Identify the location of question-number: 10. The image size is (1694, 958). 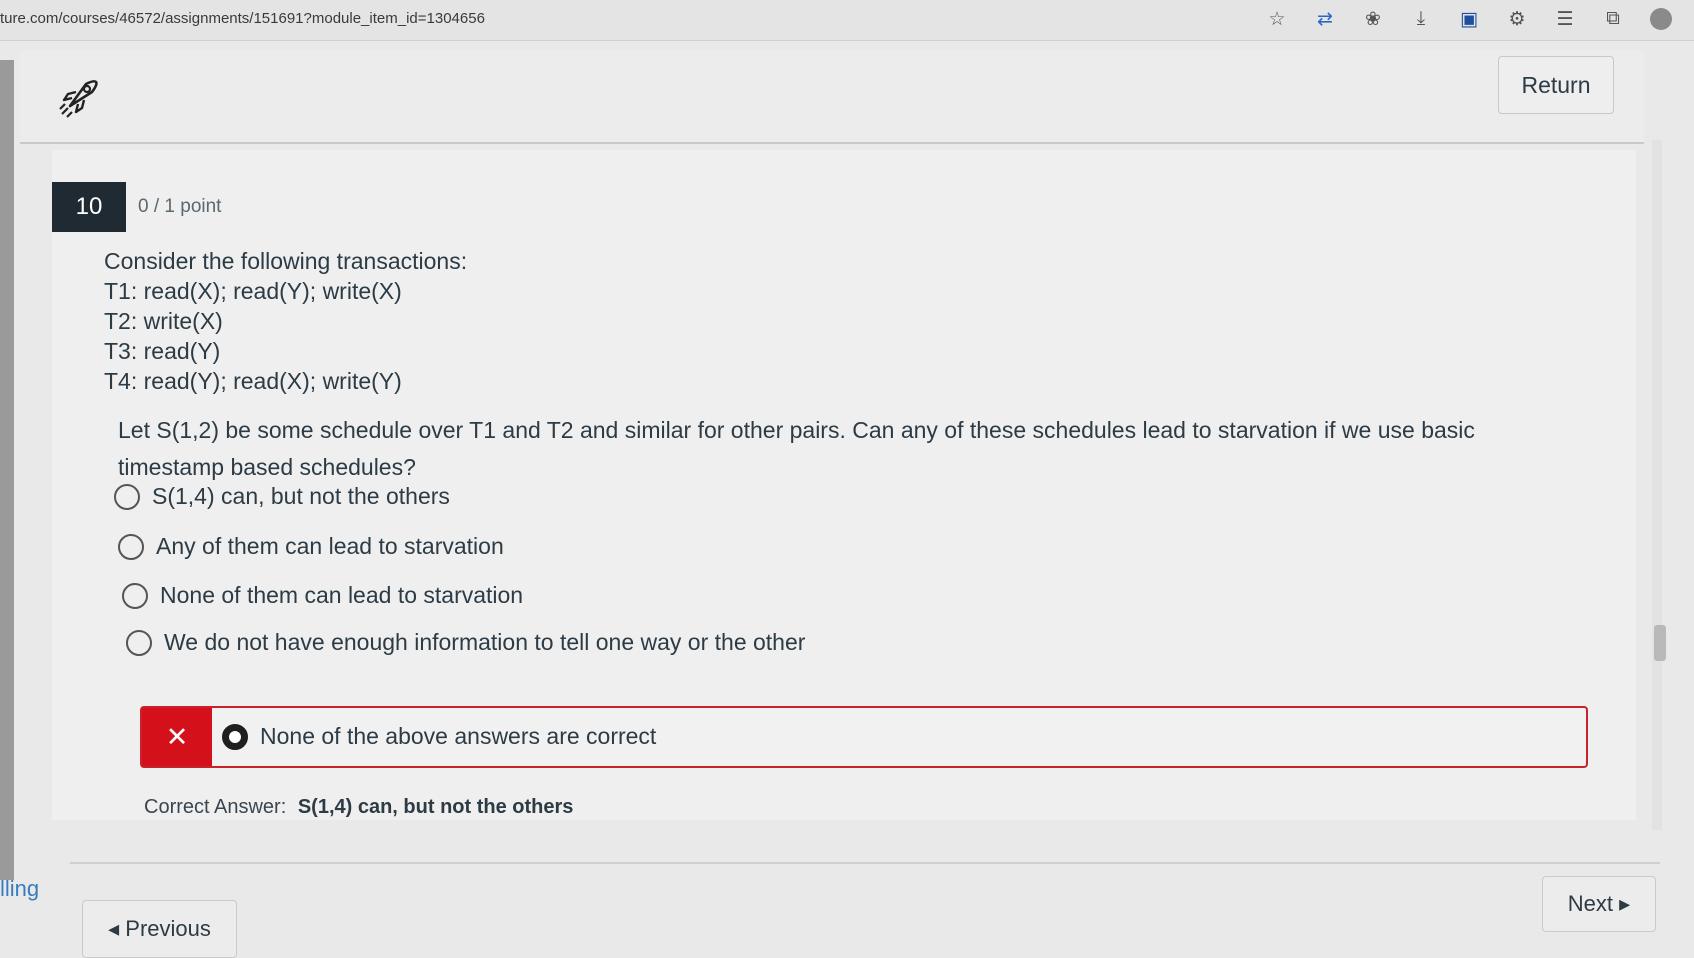
(89, 207).